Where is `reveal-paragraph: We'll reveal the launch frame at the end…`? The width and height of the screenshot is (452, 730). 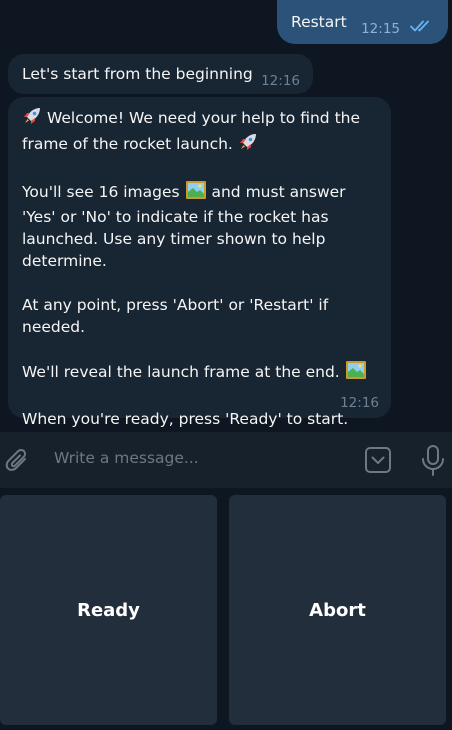
reveal-paragraph: We'll reveal the launch frame at the end… is located at coordinates (200, 373).